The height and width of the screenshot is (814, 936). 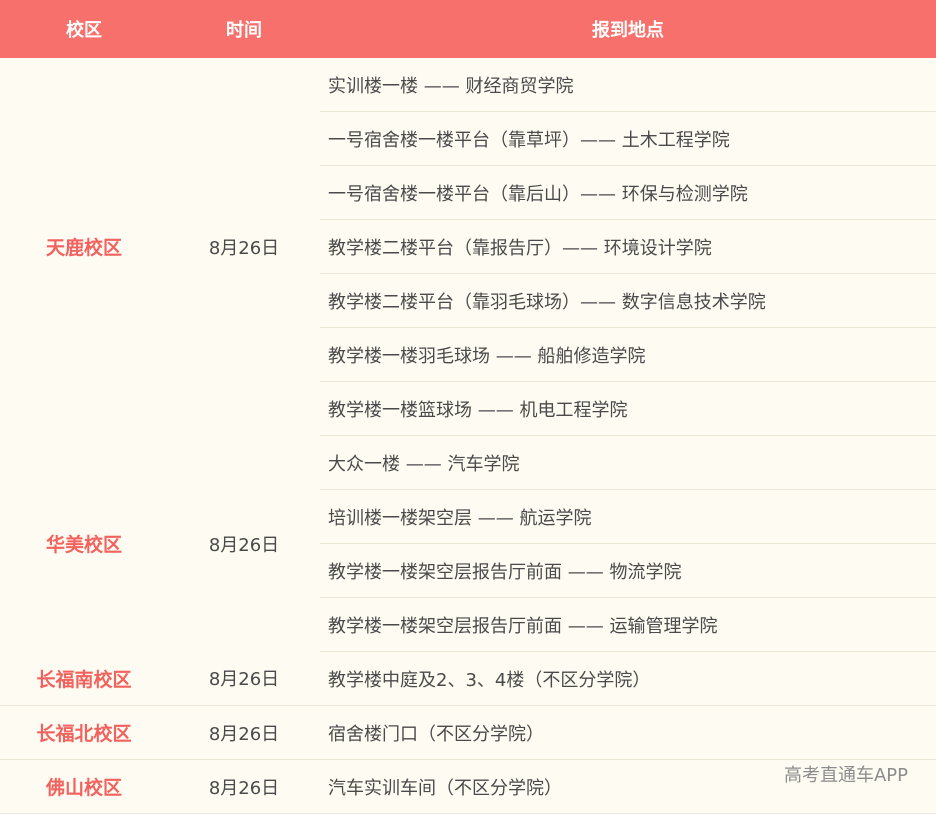 I want to click on campus-cell: 华美校区, so click(x=83, y=545).